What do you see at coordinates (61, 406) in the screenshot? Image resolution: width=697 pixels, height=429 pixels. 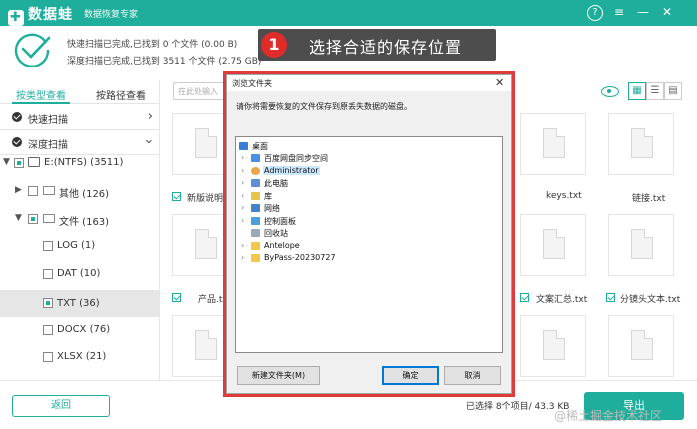 I see `back-button: 返回` at bounding box center [61, 406].